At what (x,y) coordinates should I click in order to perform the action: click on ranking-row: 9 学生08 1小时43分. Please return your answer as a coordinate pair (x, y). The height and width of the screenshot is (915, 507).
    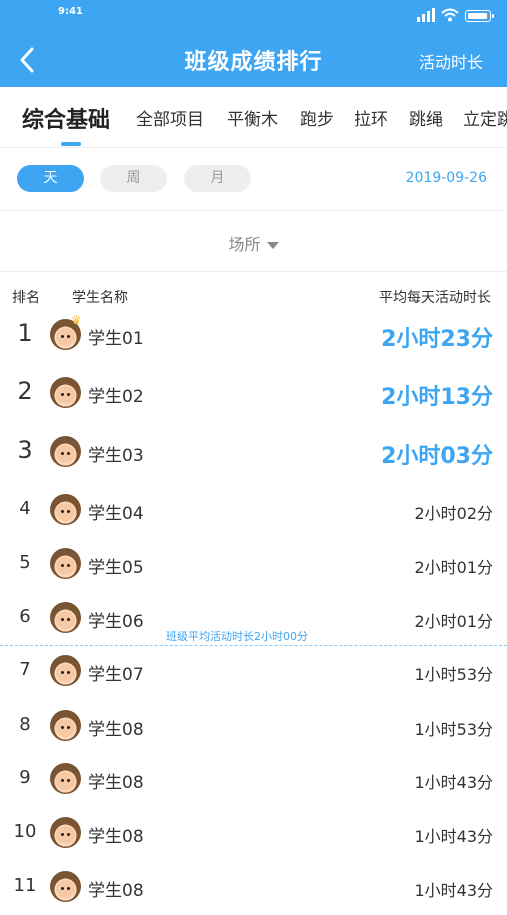
    Looking at the image, I should click on (253, 780).